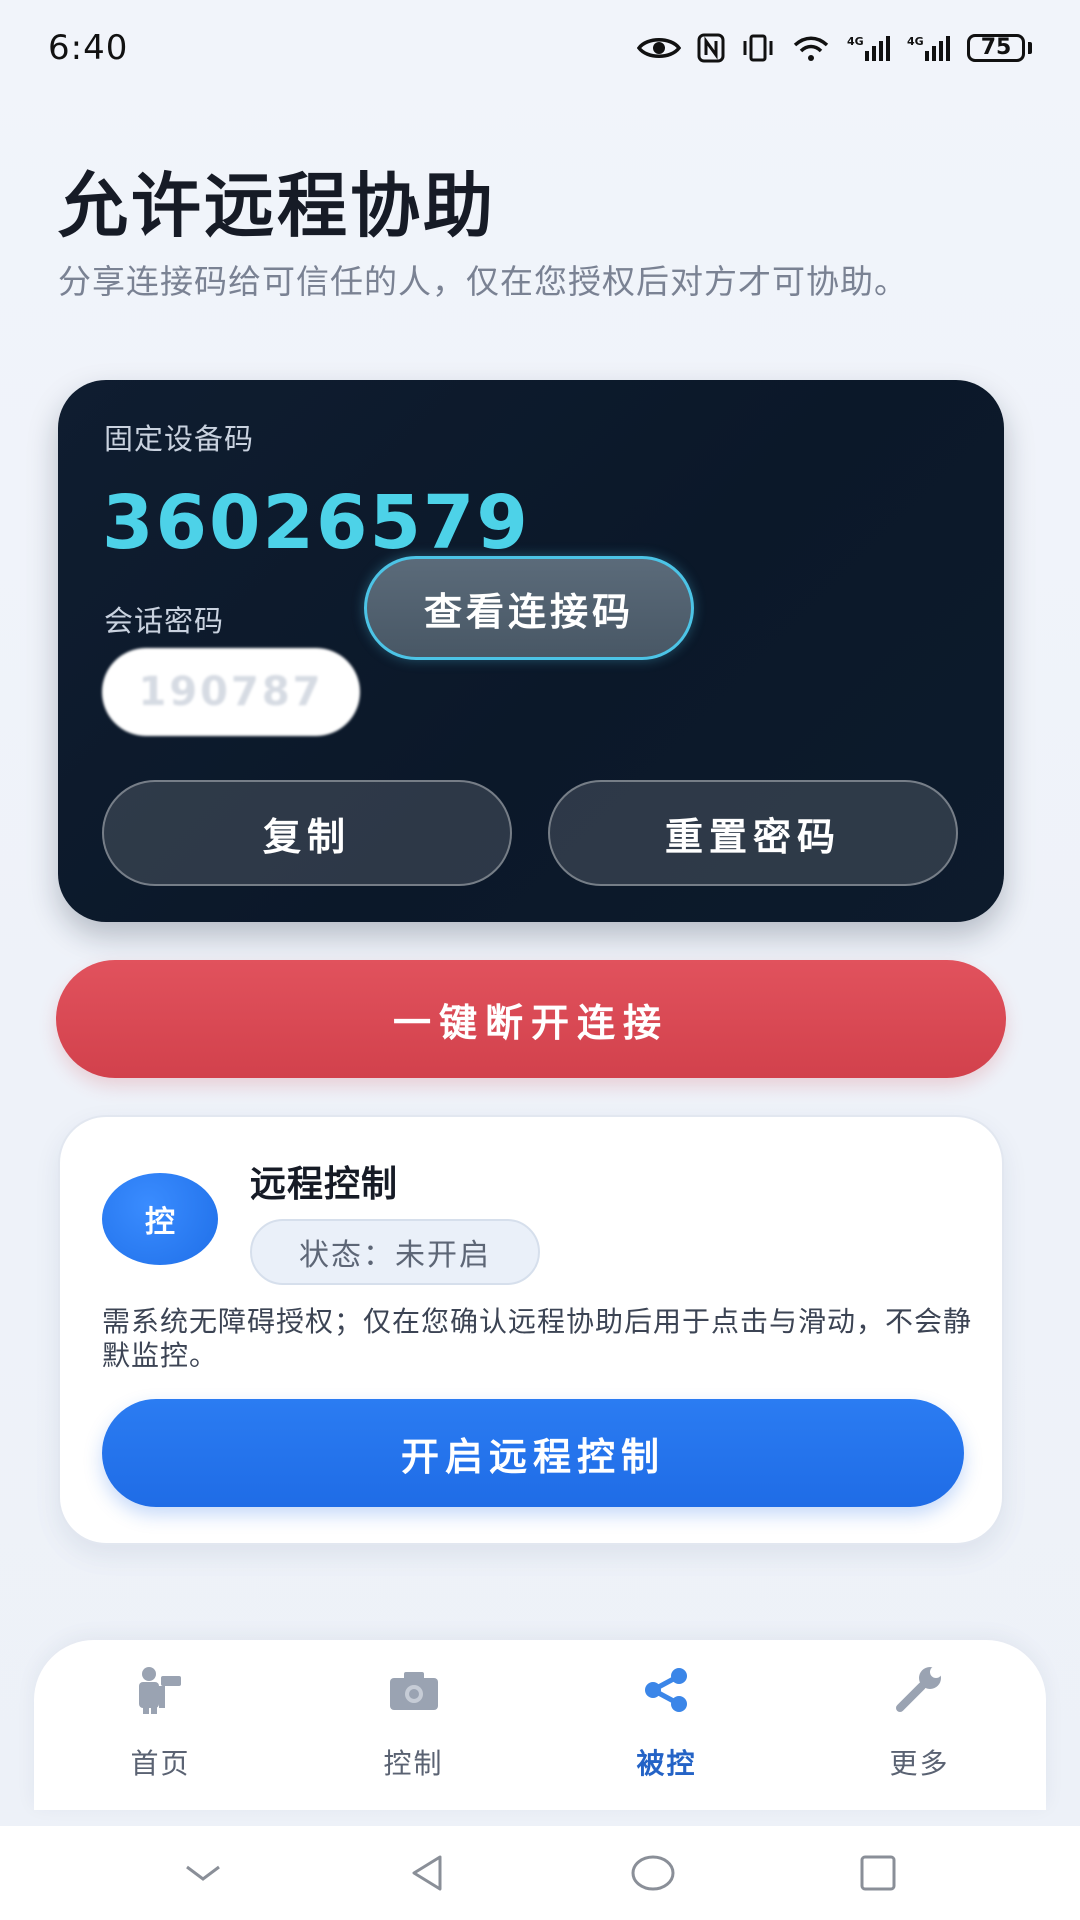 The width and height of the screenshot is (1080, 1920). I want to click on nfc-icon, so click(711, 48).